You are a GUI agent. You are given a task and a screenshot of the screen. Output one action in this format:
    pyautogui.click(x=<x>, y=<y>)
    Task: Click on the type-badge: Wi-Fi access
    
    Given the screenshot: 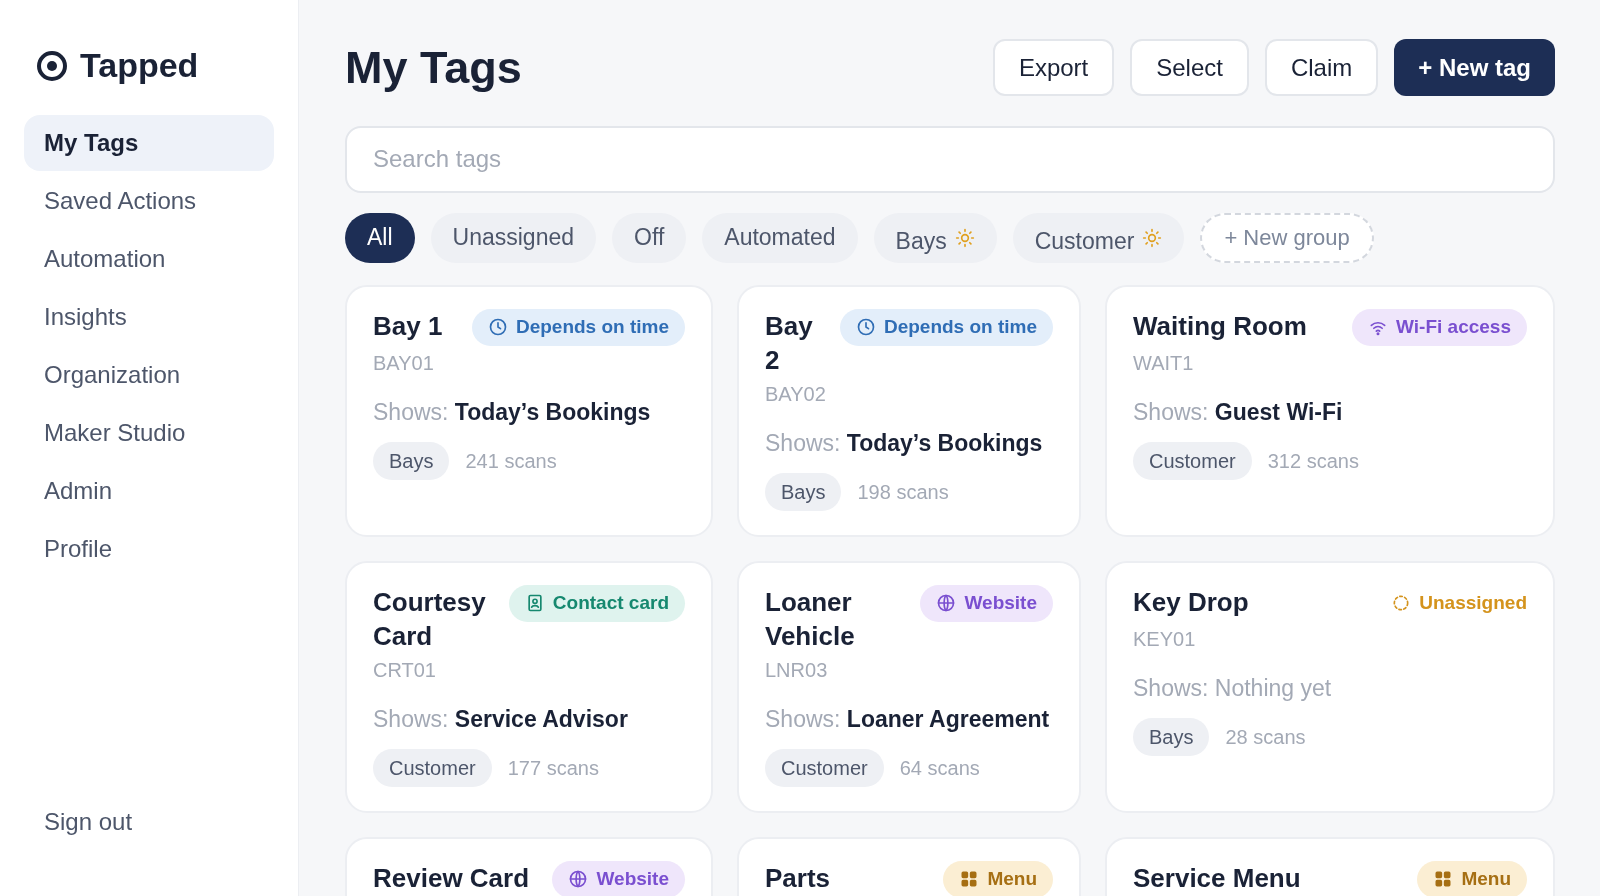 What is the action you would take?
    pyautogui.click(x=1439, y=327)
    